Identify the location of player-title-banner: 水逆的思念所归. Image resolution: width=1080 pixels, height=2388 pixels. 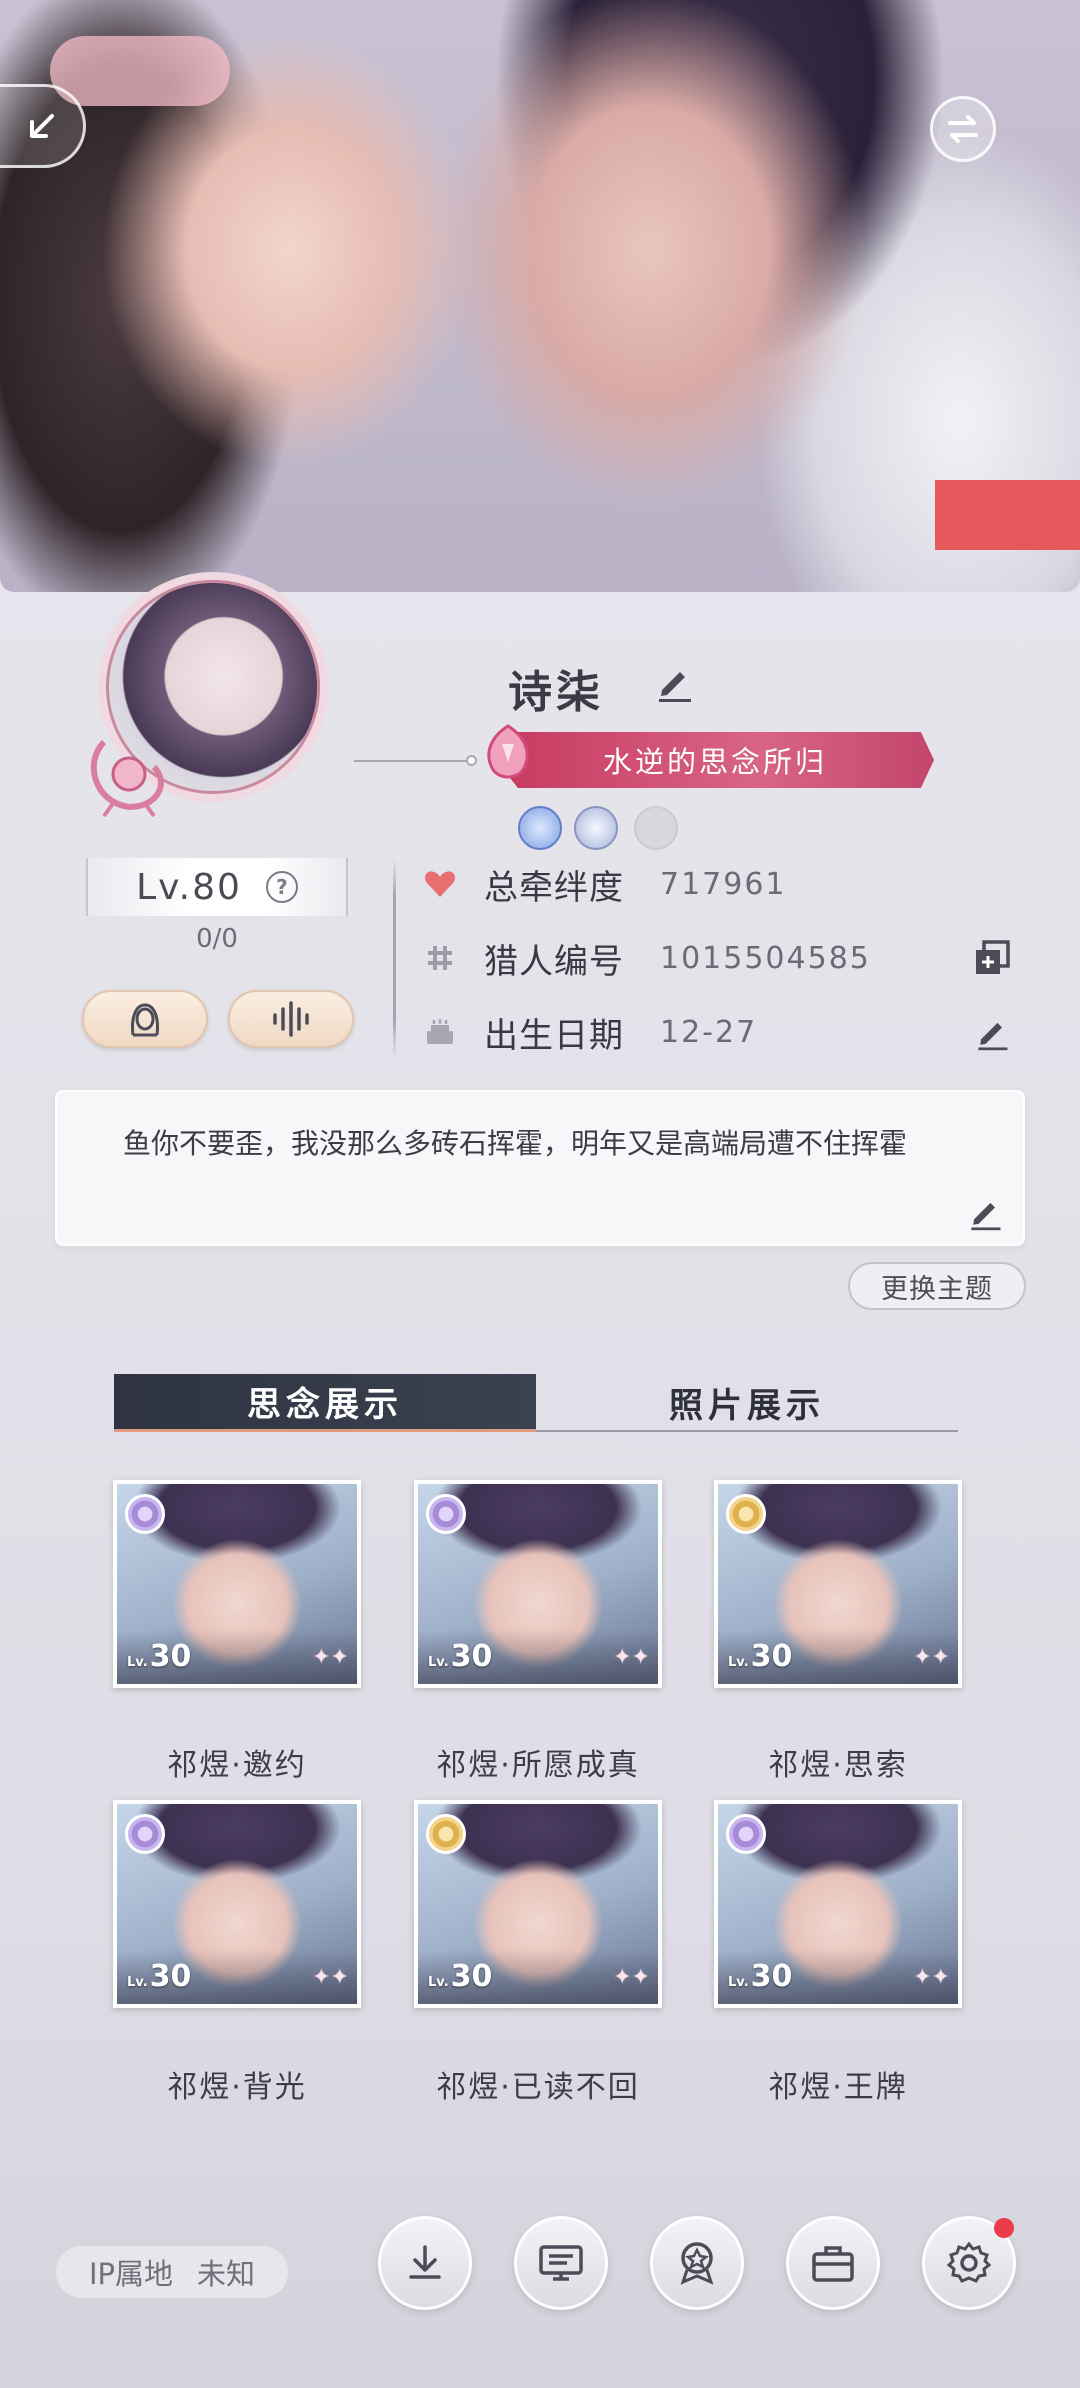
(715, 760).